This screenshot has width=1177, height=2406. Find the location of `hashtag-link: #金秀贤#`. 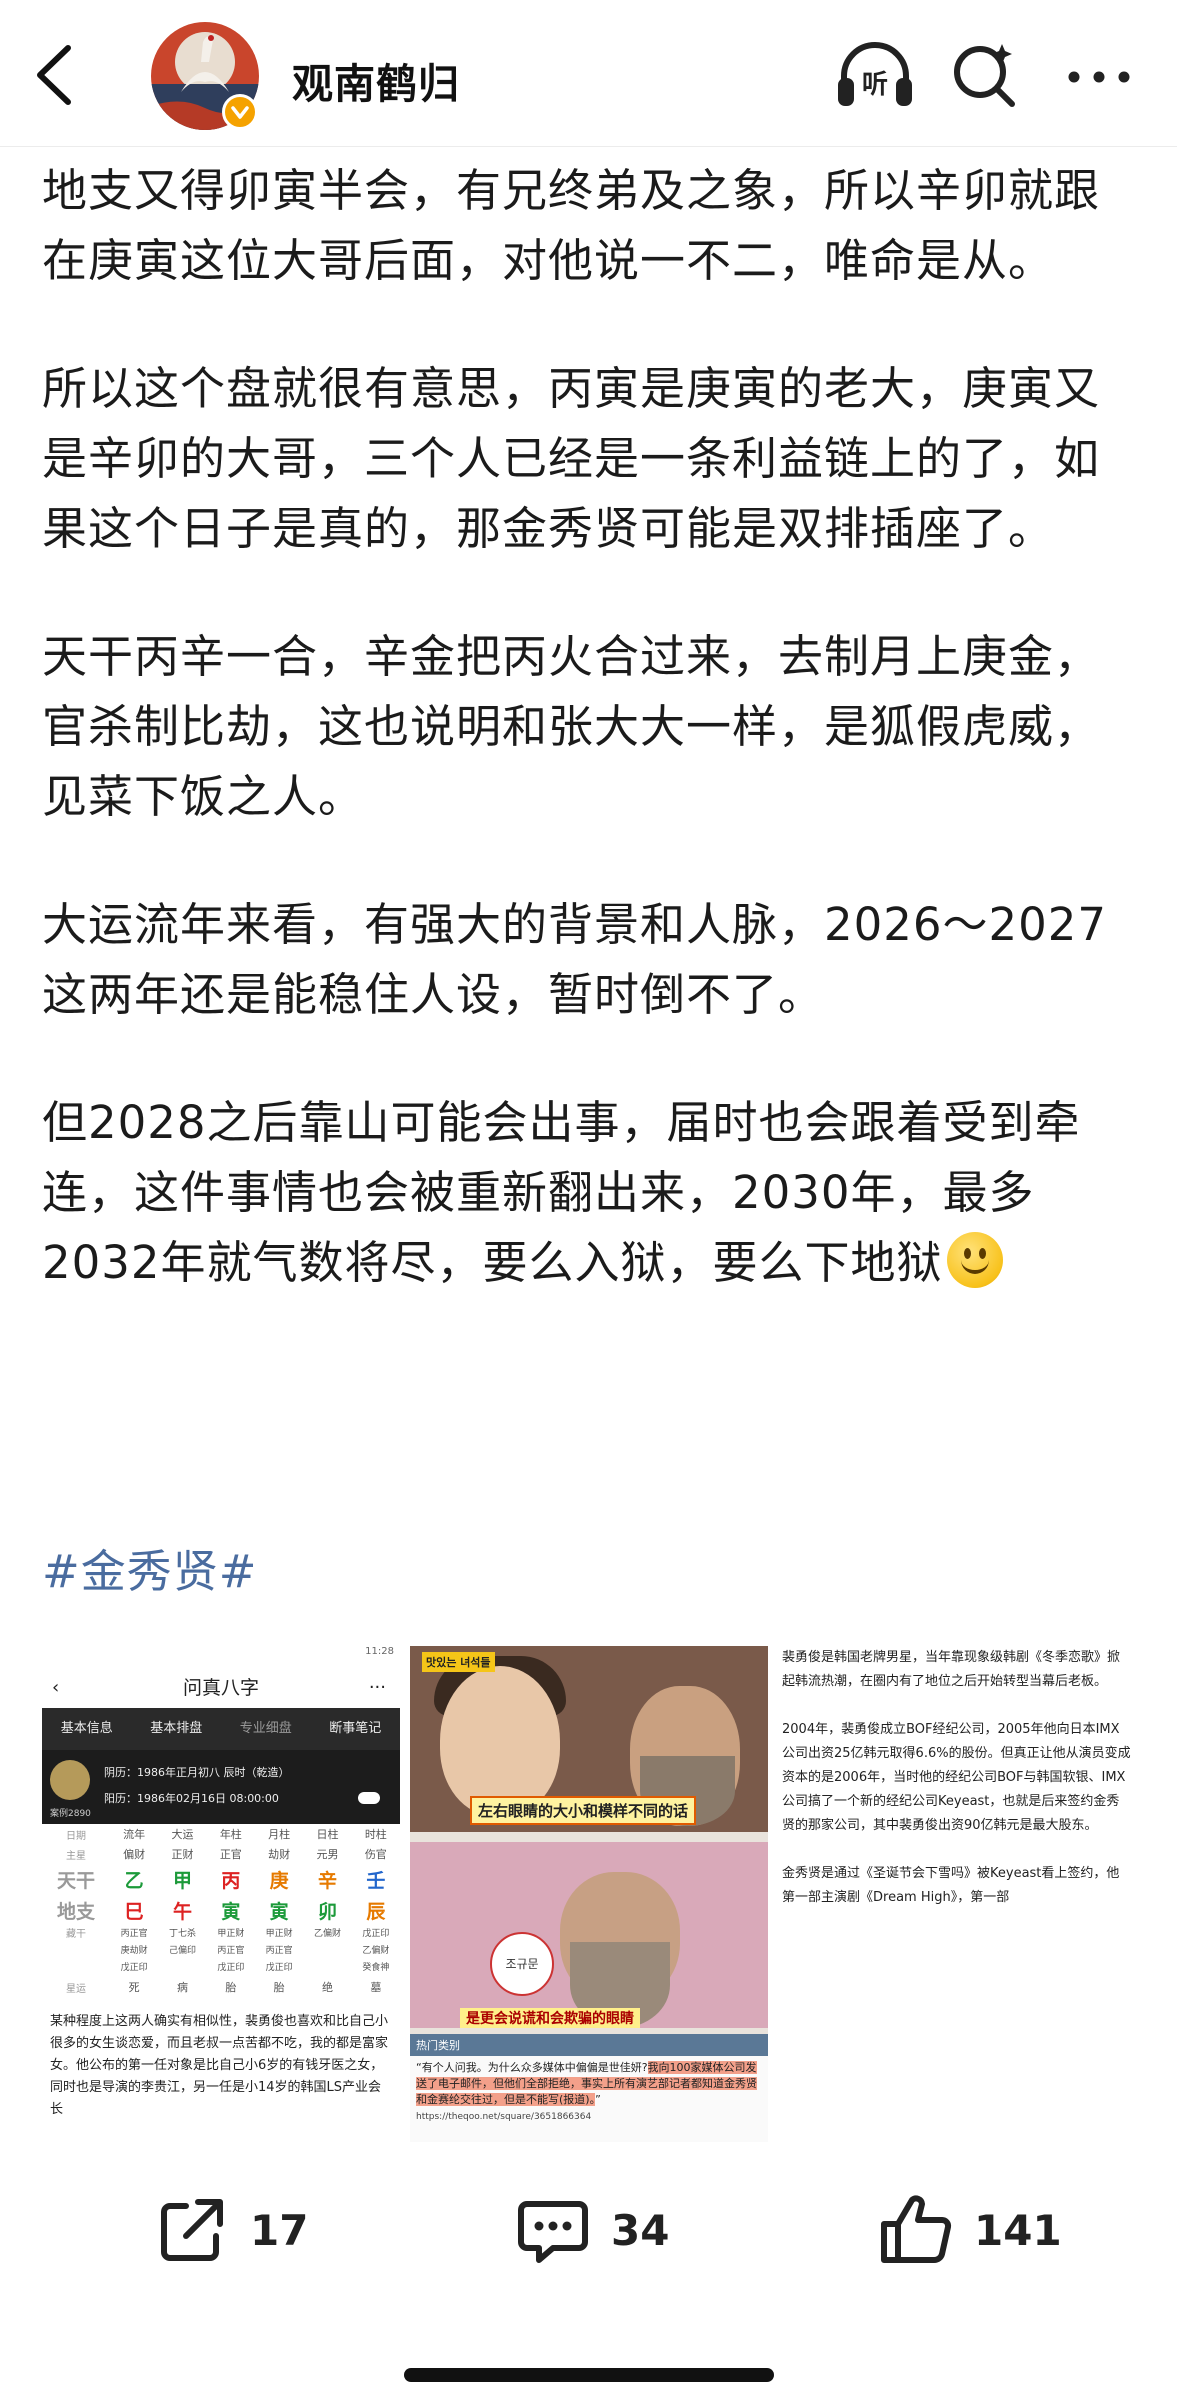

hashtag-link: #金秀贤# is located at coordinates (149, 1567).